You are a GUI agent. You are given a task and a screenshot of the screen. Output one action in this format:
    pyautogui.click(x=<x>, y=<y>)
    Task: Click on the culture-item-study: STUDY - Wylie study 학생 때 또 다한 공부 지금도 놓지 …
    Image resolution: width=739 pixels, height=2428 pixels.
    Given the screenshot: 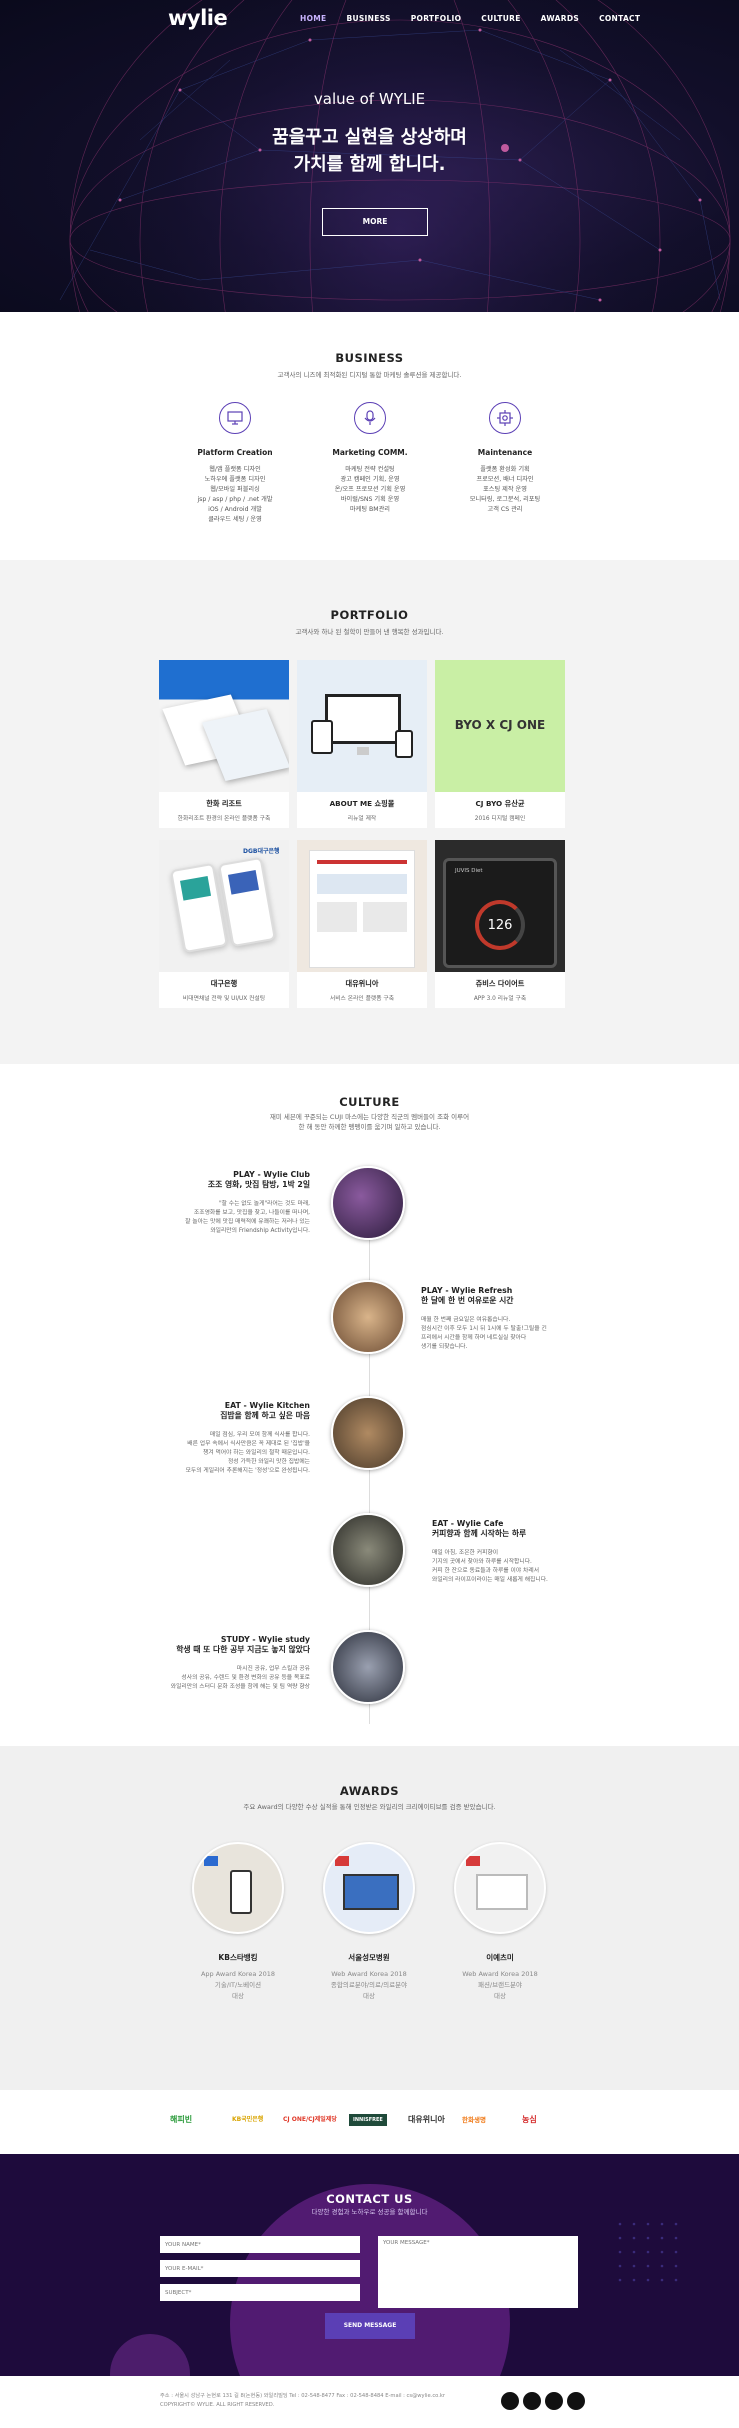 What is the action you would take?
    pyautogui.click(x=230, y=1663)
    